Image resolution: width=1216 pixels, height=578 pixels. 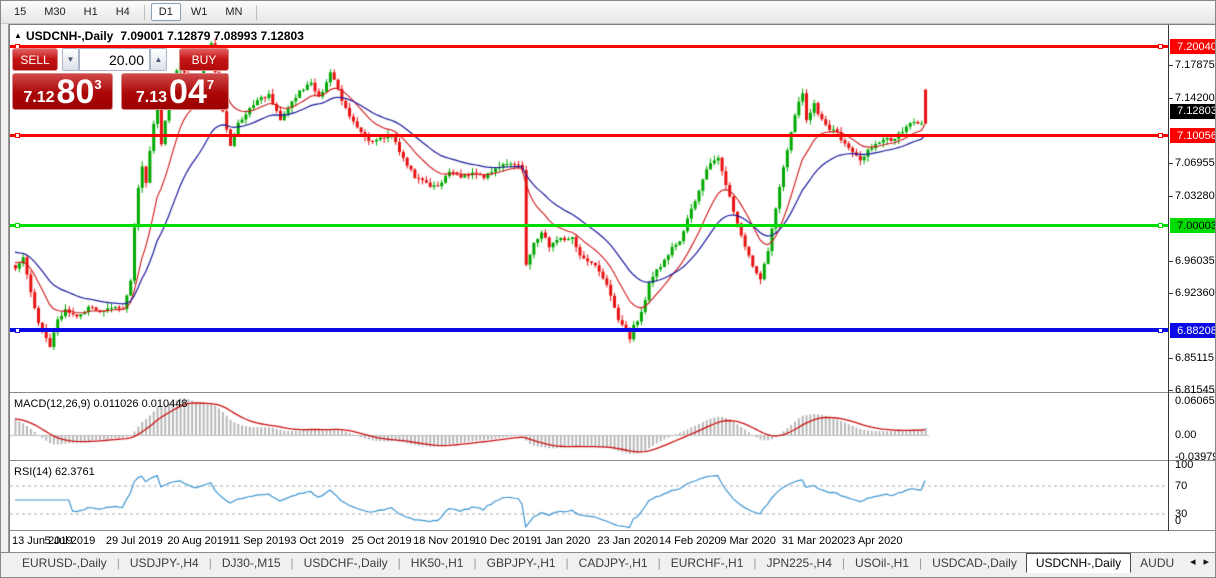 What do you see at coordinates (1195, 260) in the screenshot?
I see `price-axis-tick-label: 6.96035` at bounding box center [1195, 260].